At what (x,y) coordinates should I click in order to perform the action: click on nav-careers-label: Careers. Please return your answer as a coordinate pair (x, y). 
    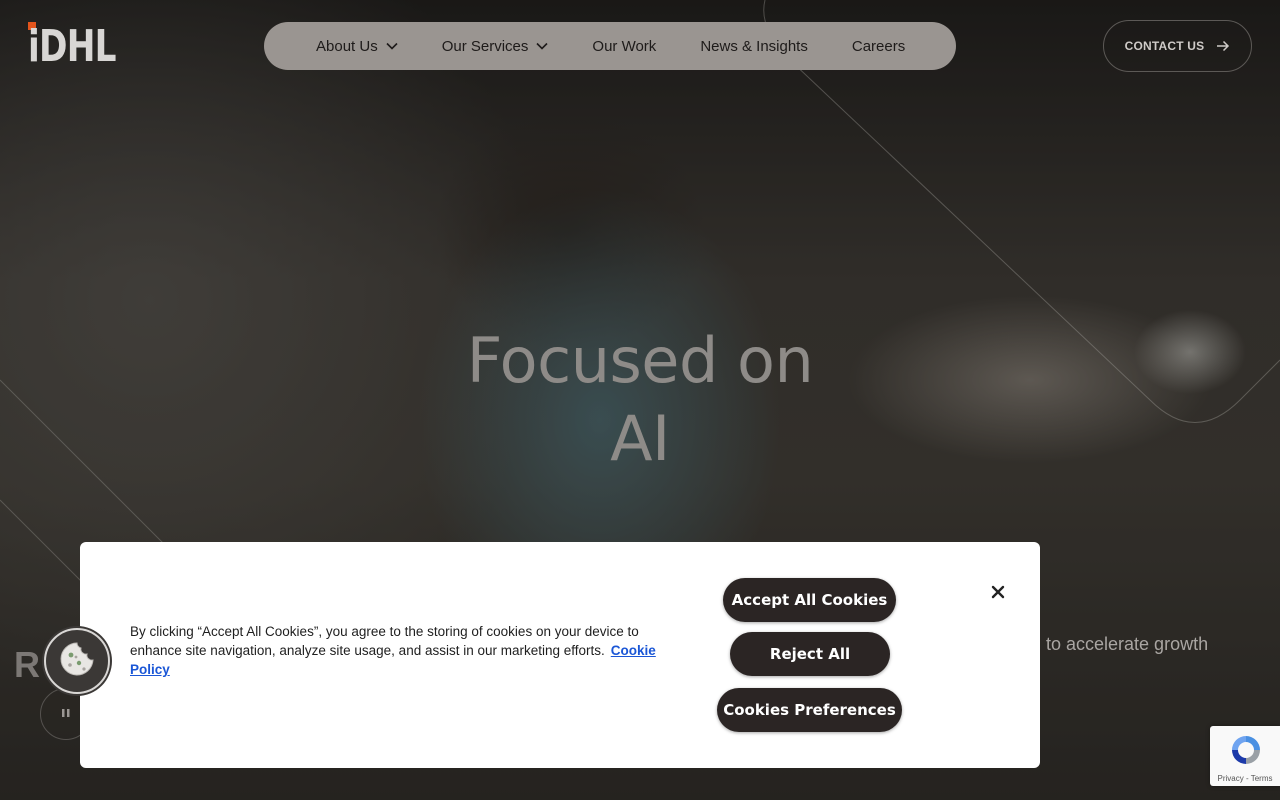
    Looking at the image, I should click on (878, 46).